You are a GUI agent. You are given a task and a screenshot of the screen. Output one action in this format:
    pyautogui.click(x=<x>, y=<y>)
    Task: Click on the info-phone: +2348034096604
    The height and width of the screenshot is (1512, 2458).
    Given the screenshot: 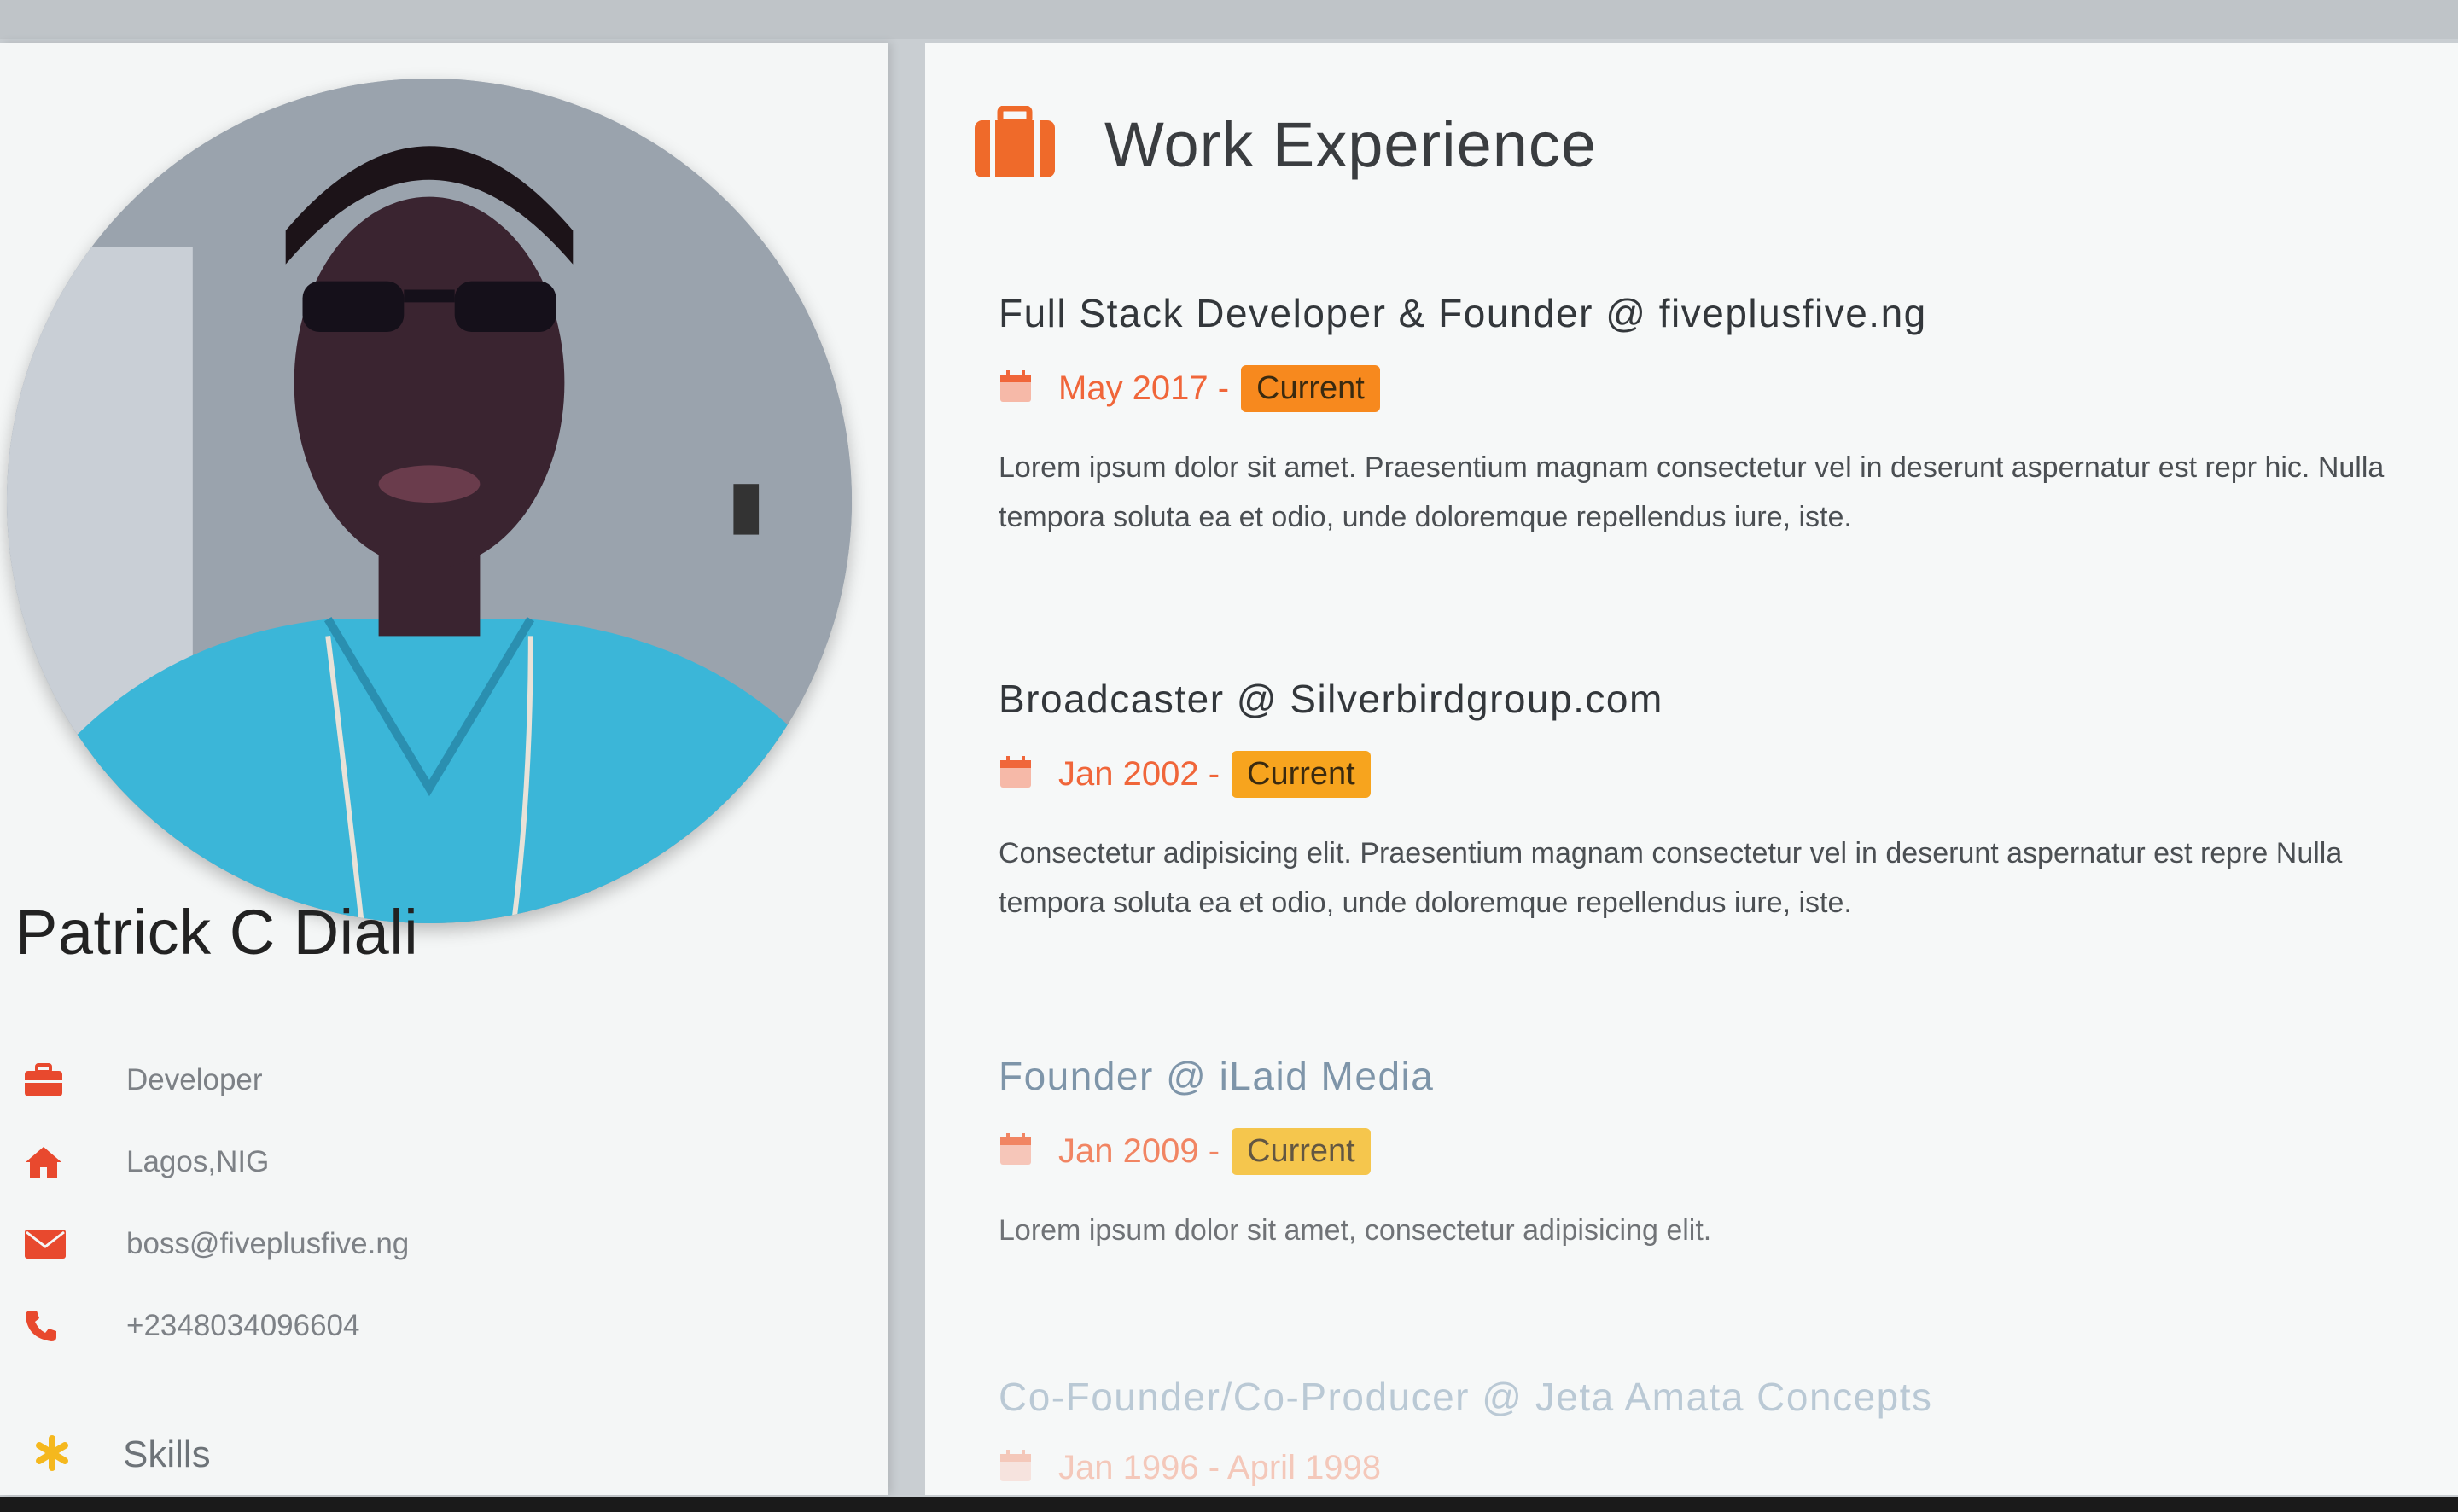 What is the action you would take?
    pyautogui.click(x=216, y=1326)
    